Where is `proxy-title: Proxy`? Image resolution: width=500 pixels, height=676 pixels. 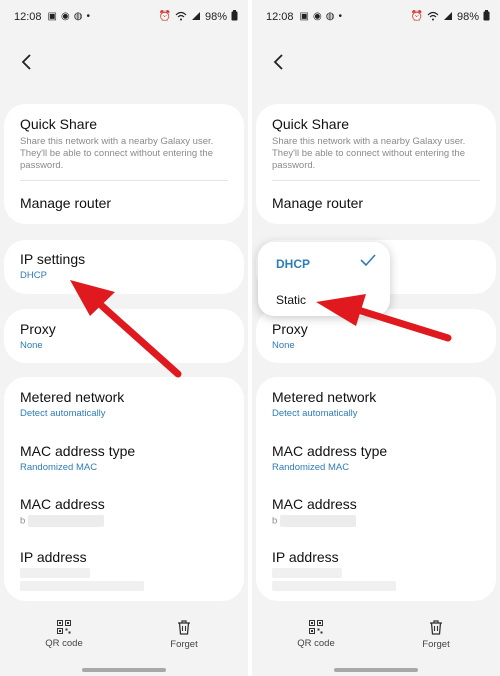
proxy-title: Proxy is located at coordinates (38, 329).